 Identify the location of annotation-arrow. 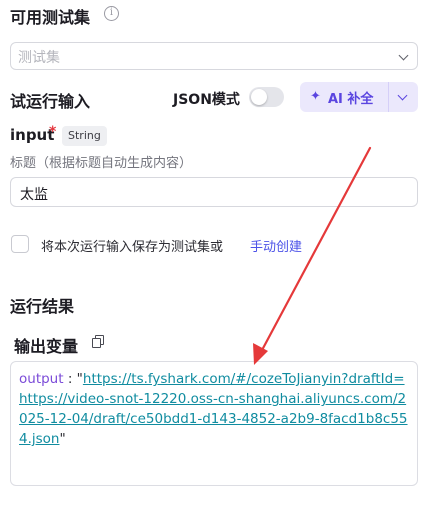
(312, 255).